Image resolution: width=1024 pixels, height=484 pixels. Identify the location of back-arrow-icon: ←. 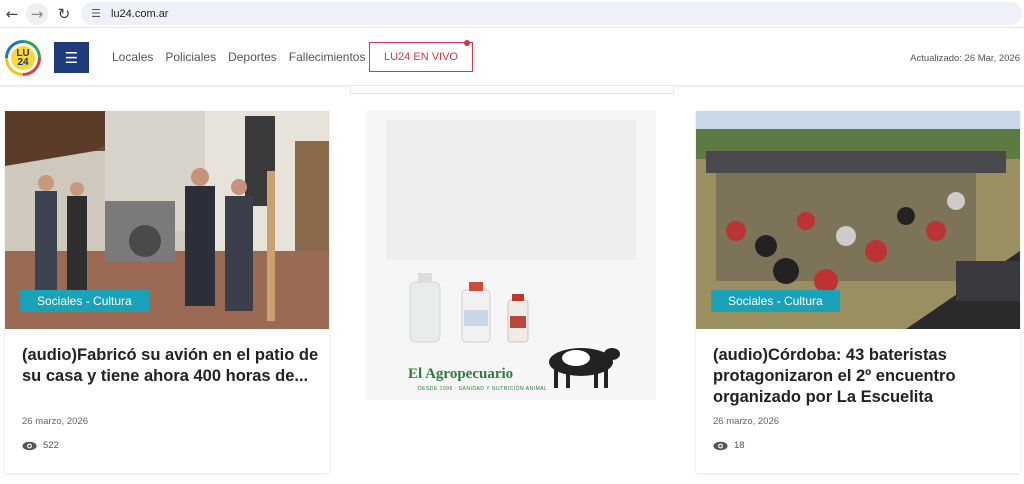
(12, 14).